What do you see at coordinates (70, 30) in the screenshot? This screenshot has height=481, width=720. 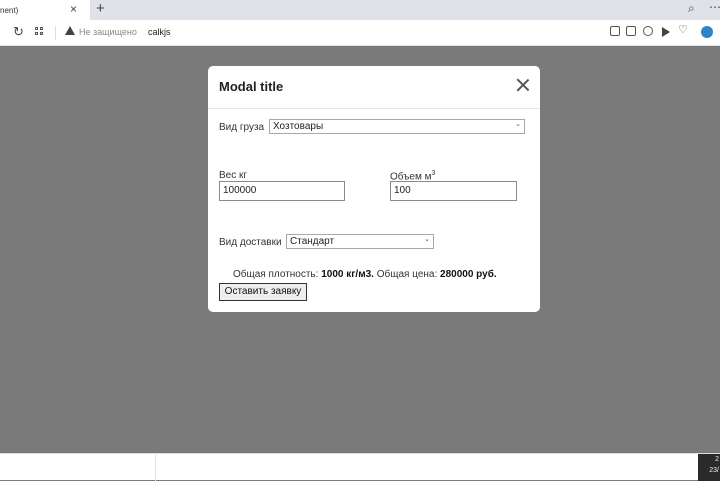 I see `warning-icon` at bounding box center [70, 30].